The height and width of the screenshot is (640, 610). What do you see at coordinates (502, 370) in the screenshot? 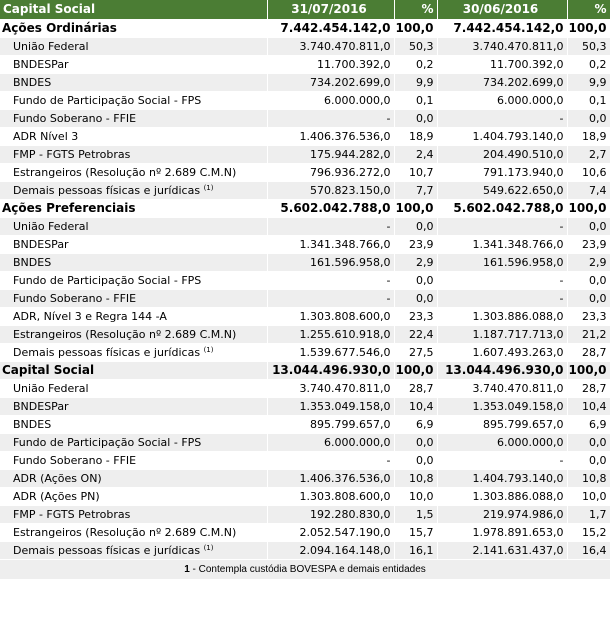
I see `section-value-jun: 13.044.496.930,0` at bounding box center [502, 370].